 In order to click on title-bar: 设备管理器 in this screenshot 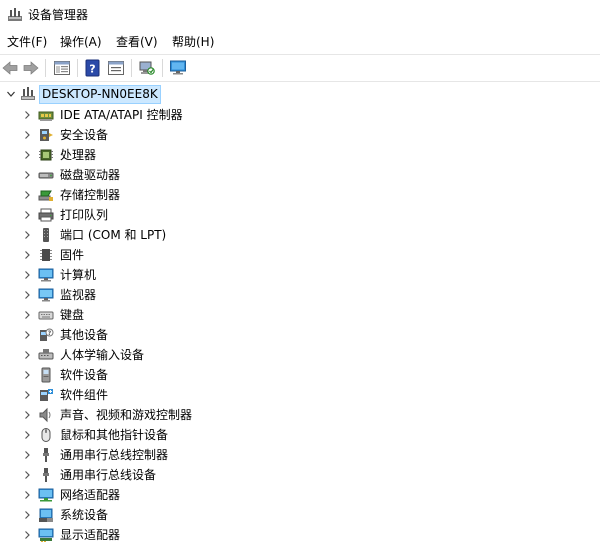, I will do `click(300, 15)`.